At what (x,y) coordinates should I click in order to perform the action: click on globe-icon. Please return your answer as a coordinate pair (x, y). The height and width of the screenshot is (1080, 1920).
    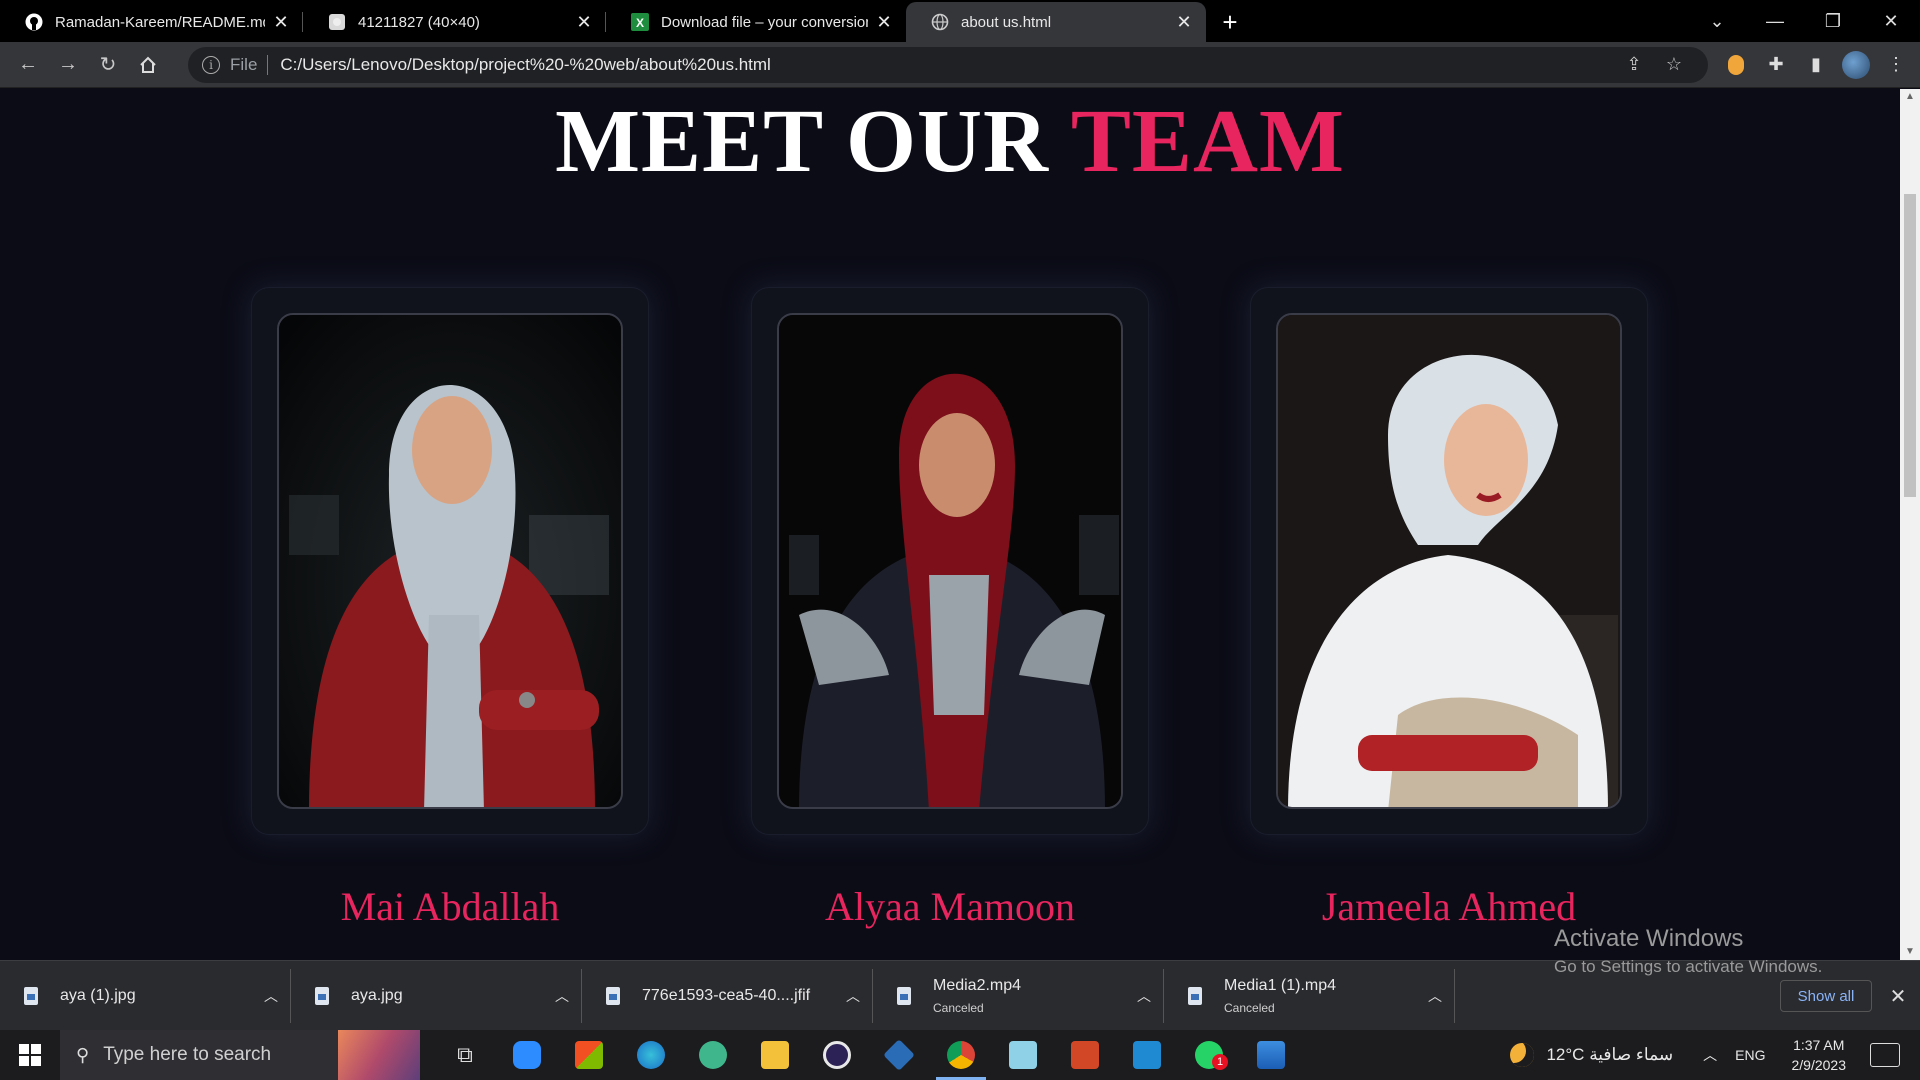
    Looking at the image, I should click on (940, 22).